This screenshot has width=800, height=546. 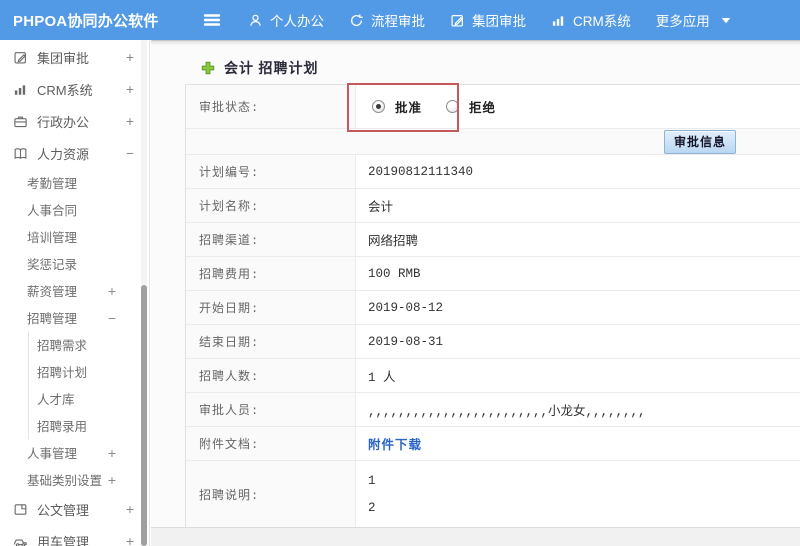 What do you see at coordinates (271, 443) in the screenshot?
I see `field-label: 附件文档:` at bounding box center [271, 443].